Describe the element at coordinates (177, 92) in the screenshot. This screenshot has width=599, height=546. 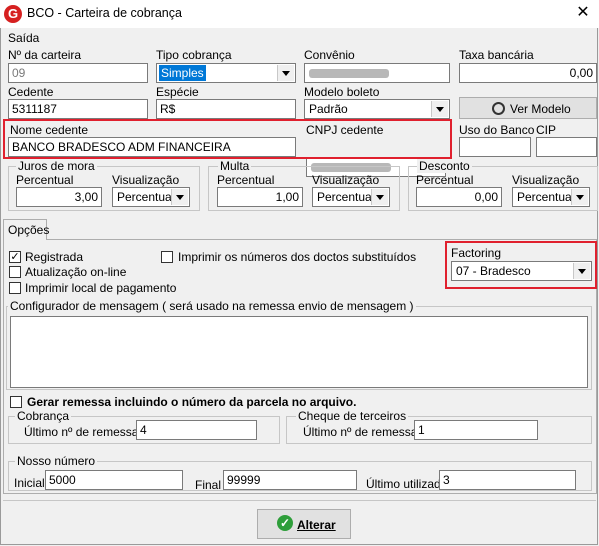
I see `especie-label: Espécie` at that location.